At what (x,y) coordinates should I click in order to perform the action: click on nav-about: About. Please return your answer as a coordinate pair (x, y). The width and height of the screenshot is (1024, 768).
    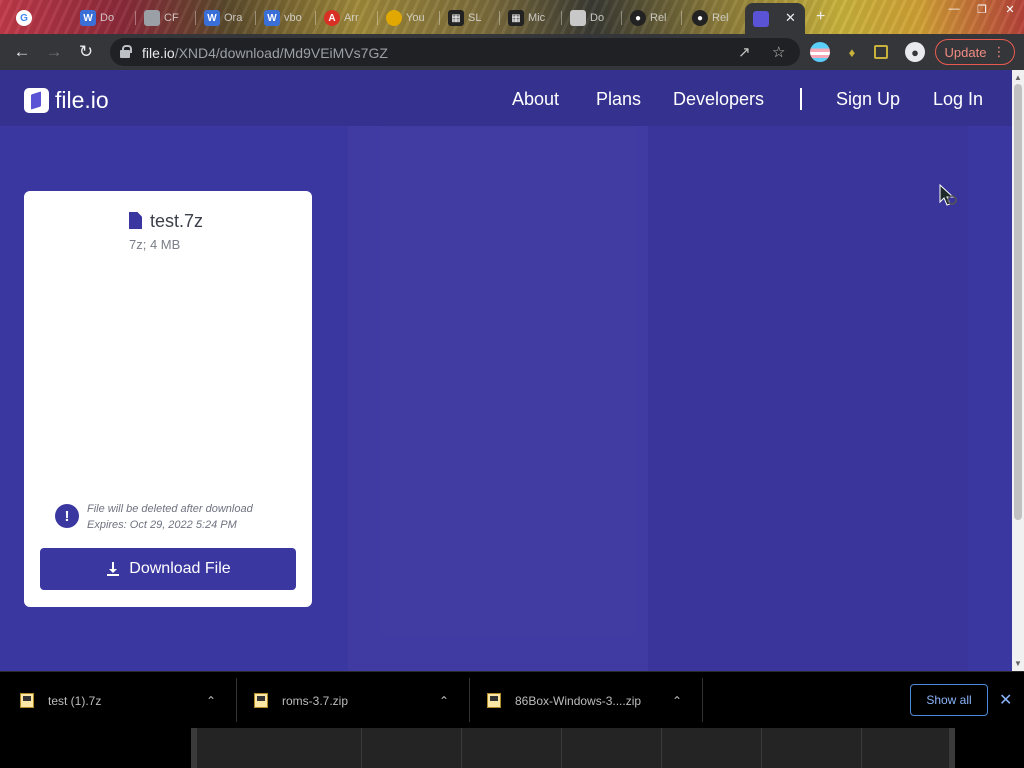
    Looking at the image, I should click on (535, 99).